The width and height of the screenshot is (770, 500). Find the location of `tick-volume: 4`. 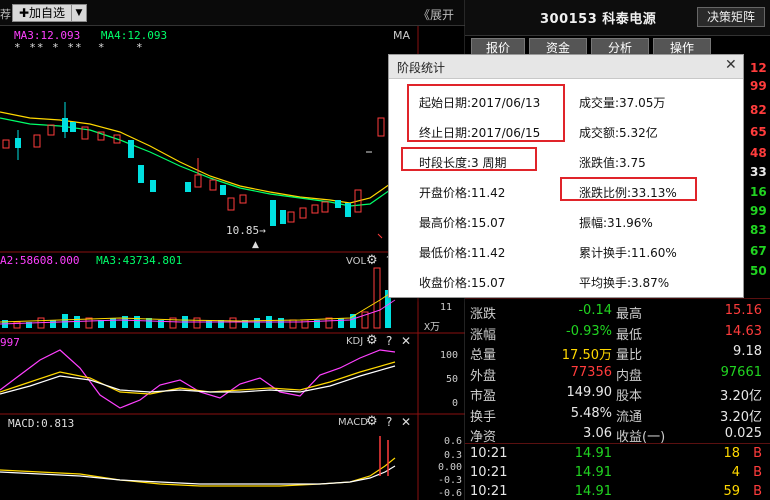

tick-volume: 4 is located at coordinates (735, 472).